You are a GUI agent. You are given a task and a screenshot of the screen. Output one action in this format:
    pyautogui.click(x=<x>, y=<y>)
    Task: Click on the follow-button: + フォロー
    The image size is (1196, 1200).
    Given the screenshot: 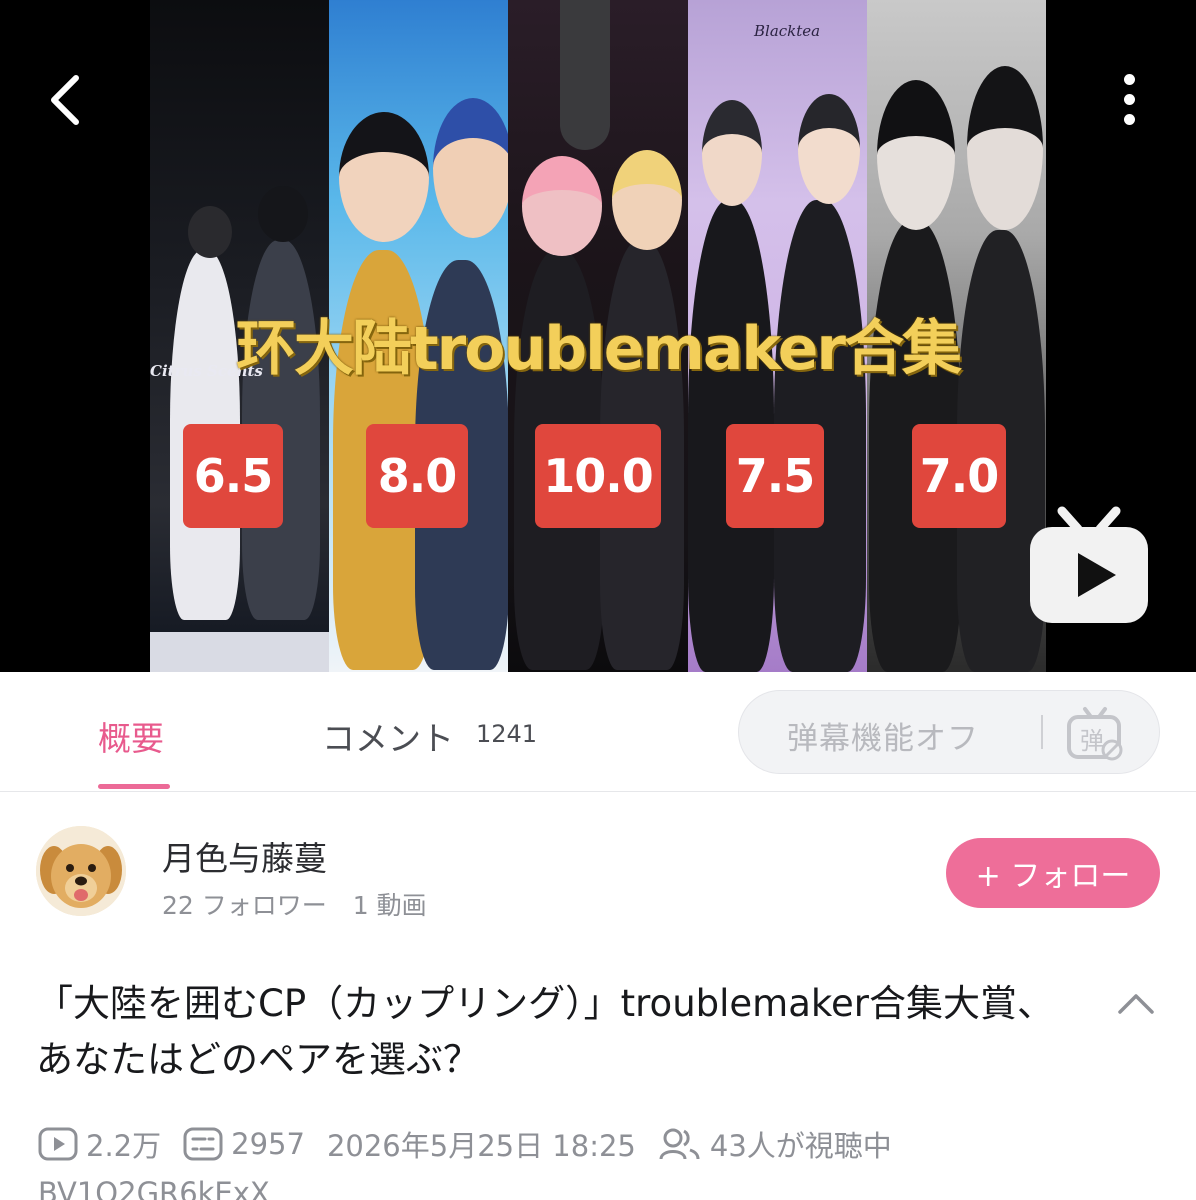 What is the action you would take?
    pyautogui.click(x=1053, y=873)
    